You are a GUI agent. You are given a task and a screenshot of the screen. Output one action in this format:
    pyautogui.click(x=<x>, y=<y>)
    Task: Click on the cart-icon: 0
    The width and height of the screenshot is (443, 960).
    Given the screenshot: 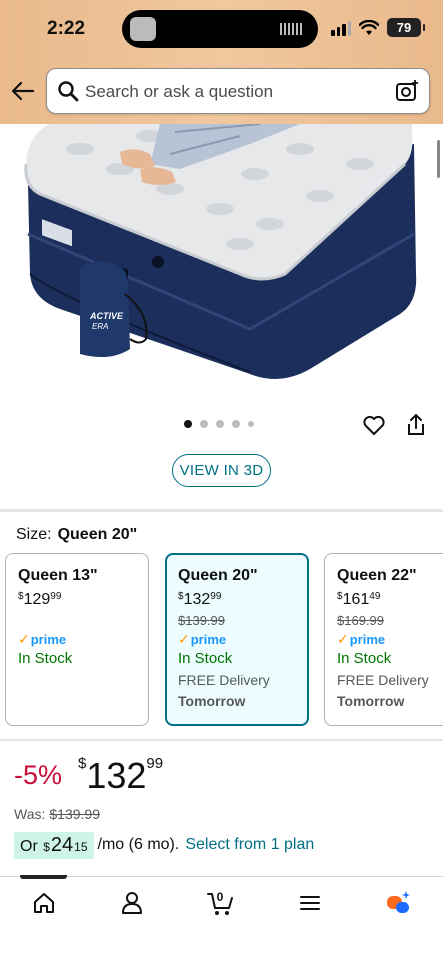 What is the action you would take?
    pyautogui.click(x=220, y=903)
    